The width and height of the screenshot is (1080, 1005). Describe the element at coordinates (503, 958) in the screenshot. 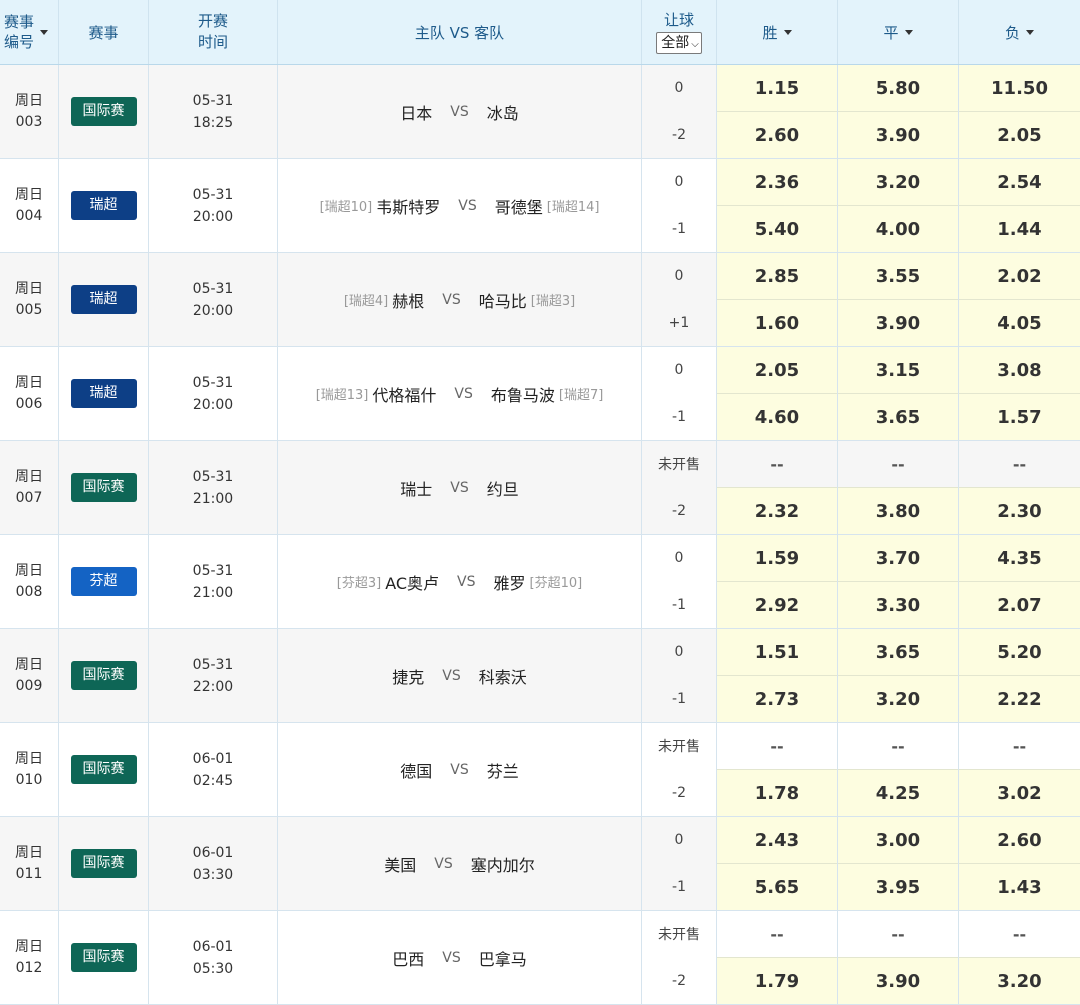

I see `away-team: 巴拿马` at that location.